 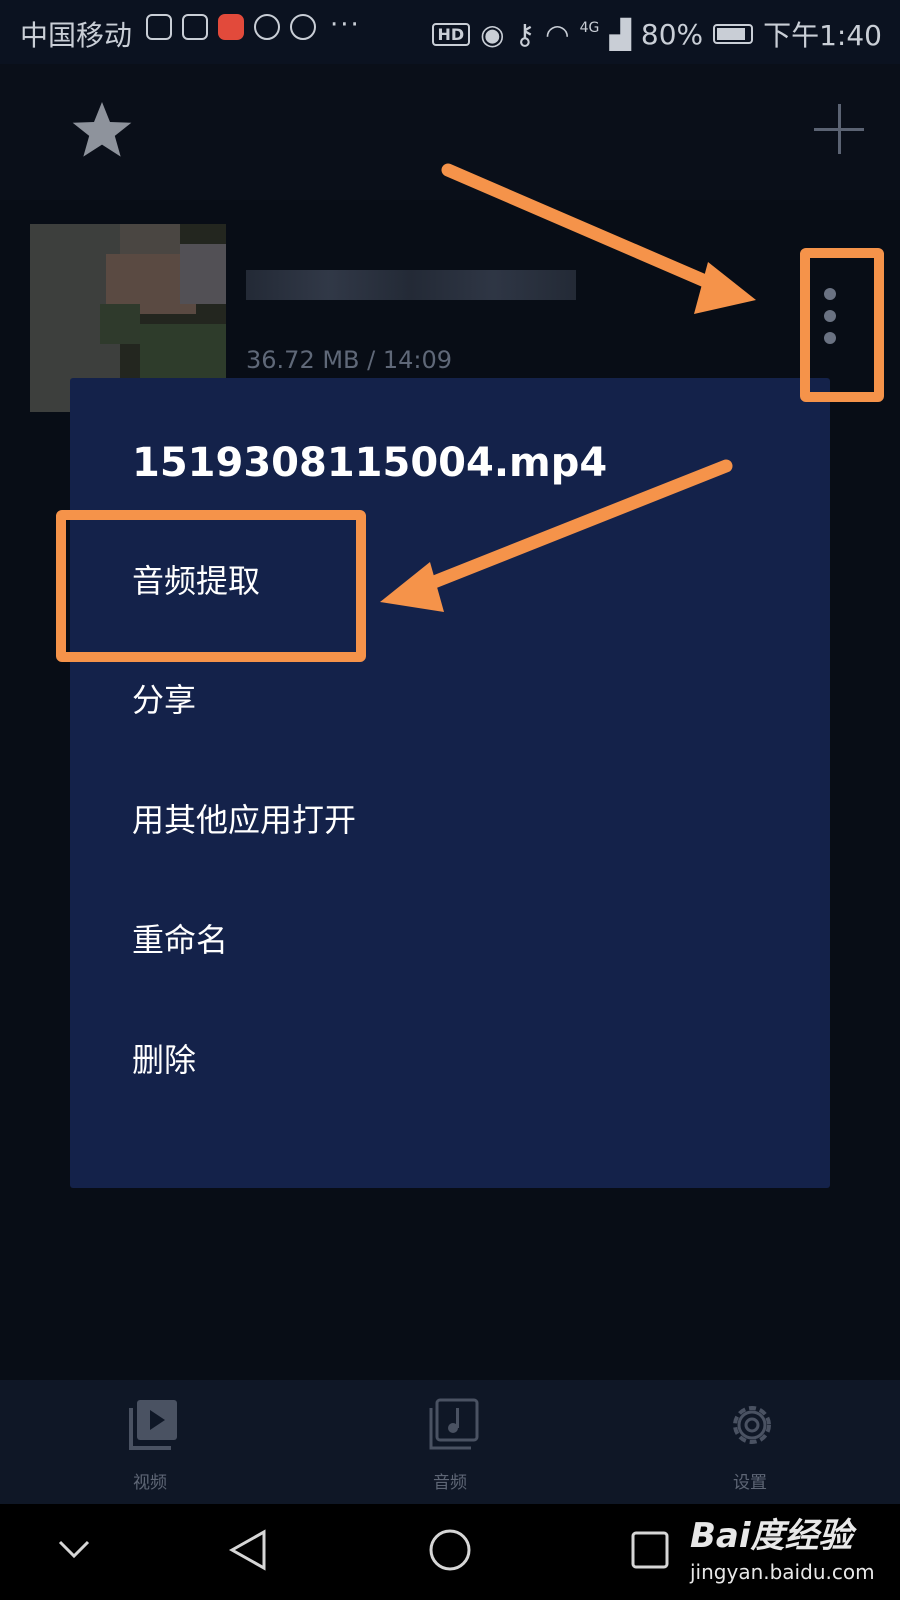 What do you see at coordinates (370, 463) in the screenshot?
I see `dialog-title: 1519308115004.mp4` at bounding box center [370, 463].